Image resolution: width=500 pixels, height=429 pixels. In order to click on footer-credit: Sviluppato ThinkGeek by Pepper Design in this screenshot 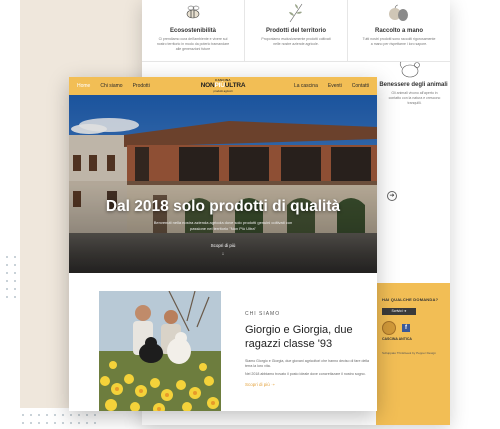, I will do `click(409, 353)`.